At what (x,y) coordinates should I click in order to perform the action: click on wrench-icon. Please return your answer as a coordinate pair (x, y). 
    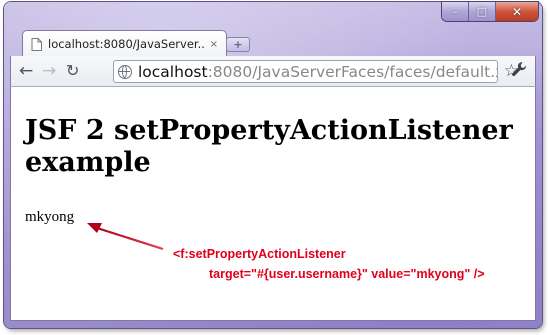
    Looking at the image, I should click on (519, 69).